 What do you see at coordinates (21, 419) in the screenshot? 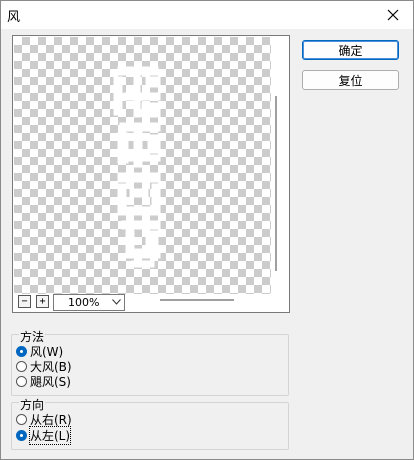
I see `radio-from-right` at bounding box center [21, 419].